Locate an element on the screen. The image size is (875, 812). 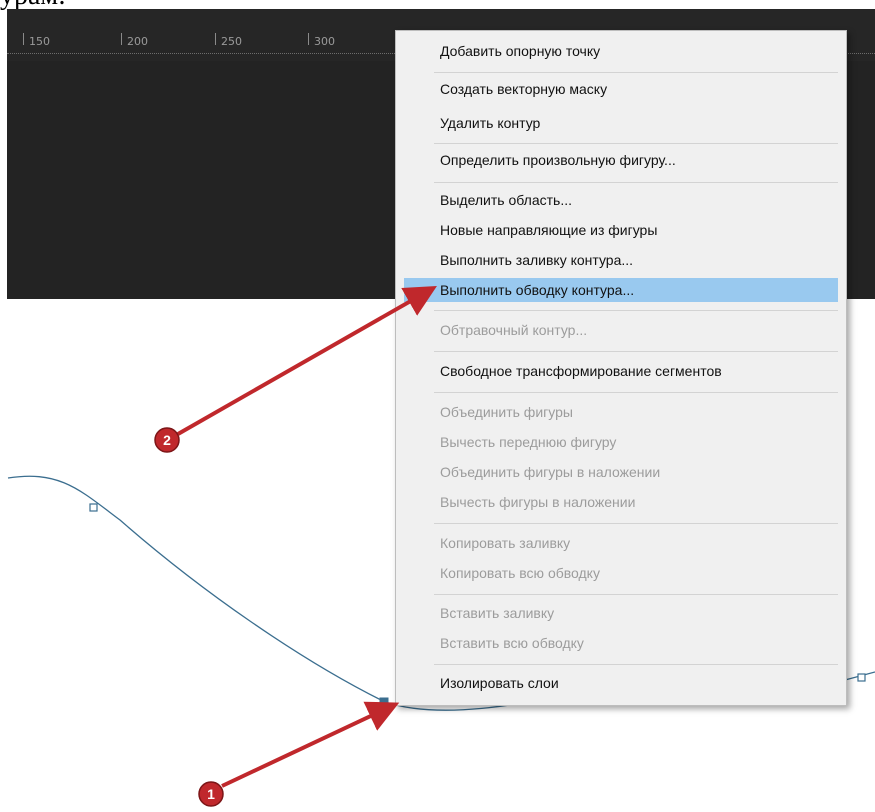
marker-2-label: 2 is located at coordinates (167, 440).